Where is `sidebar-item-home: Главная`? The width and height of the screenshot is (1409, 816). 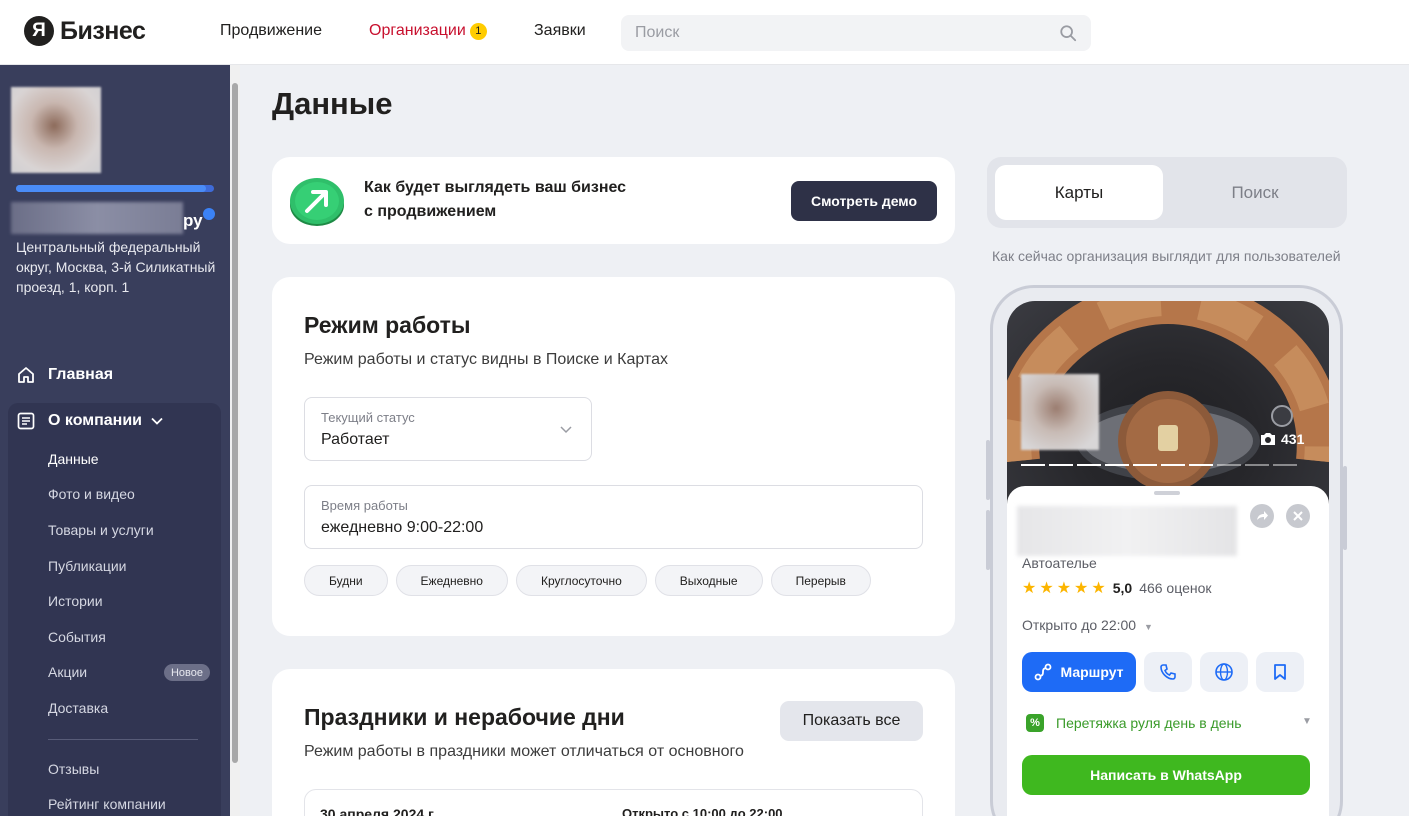 sidebar-item-home: Главная is located at coordinates (64, 375).